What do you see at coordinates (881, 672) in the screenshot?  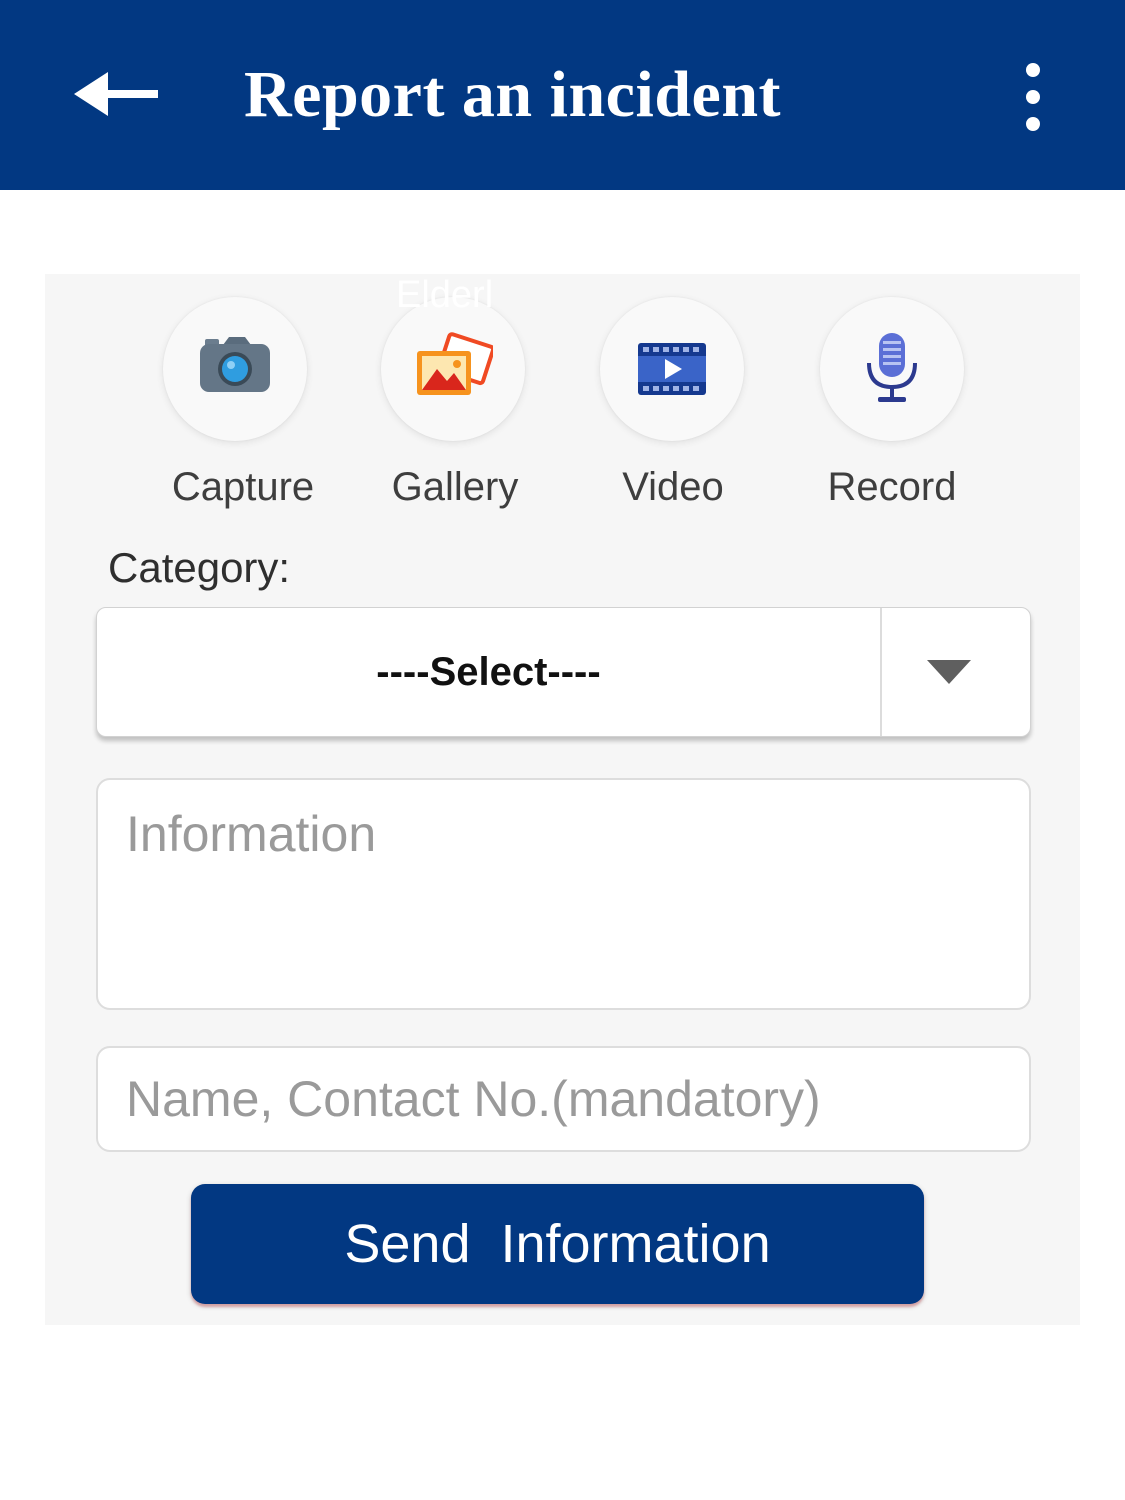 I see `select-divider` at bounding box center [881, 672].